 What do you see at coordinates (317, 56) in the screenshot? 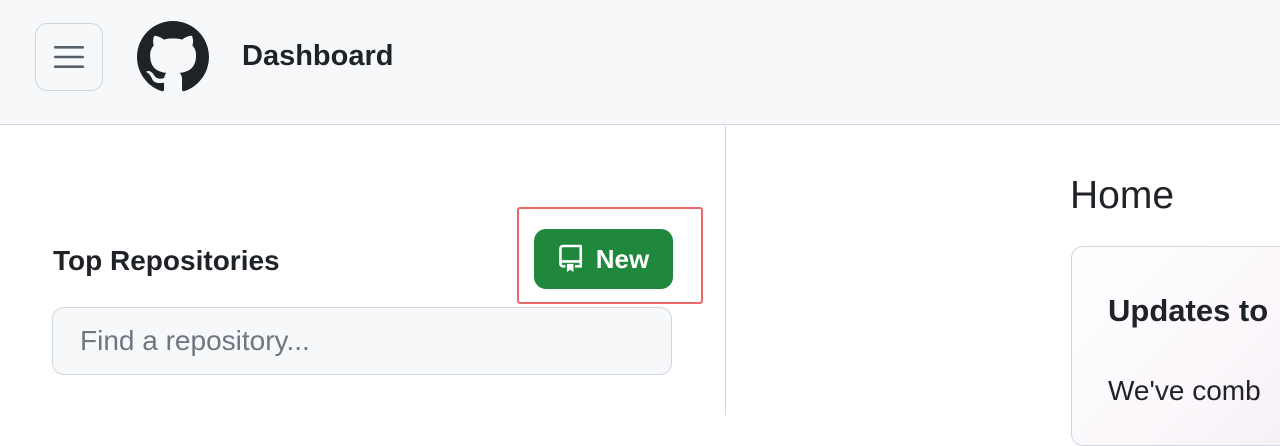
I see `page-title: Dashboard` at bounding box center [317, 56].